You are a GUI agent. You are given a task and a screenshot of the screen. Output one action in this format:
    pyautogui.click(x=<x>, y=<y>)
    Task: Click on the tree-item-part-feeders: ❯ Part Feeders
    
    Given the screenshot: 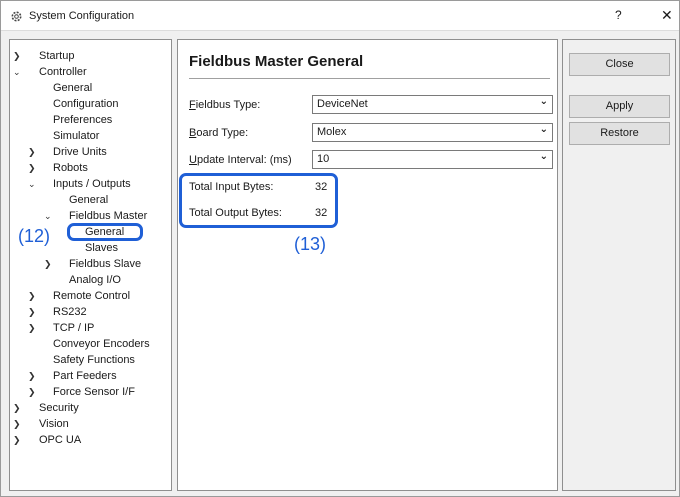 What is the action you would take?
    pyautogui.click(x=93, y=376)
    